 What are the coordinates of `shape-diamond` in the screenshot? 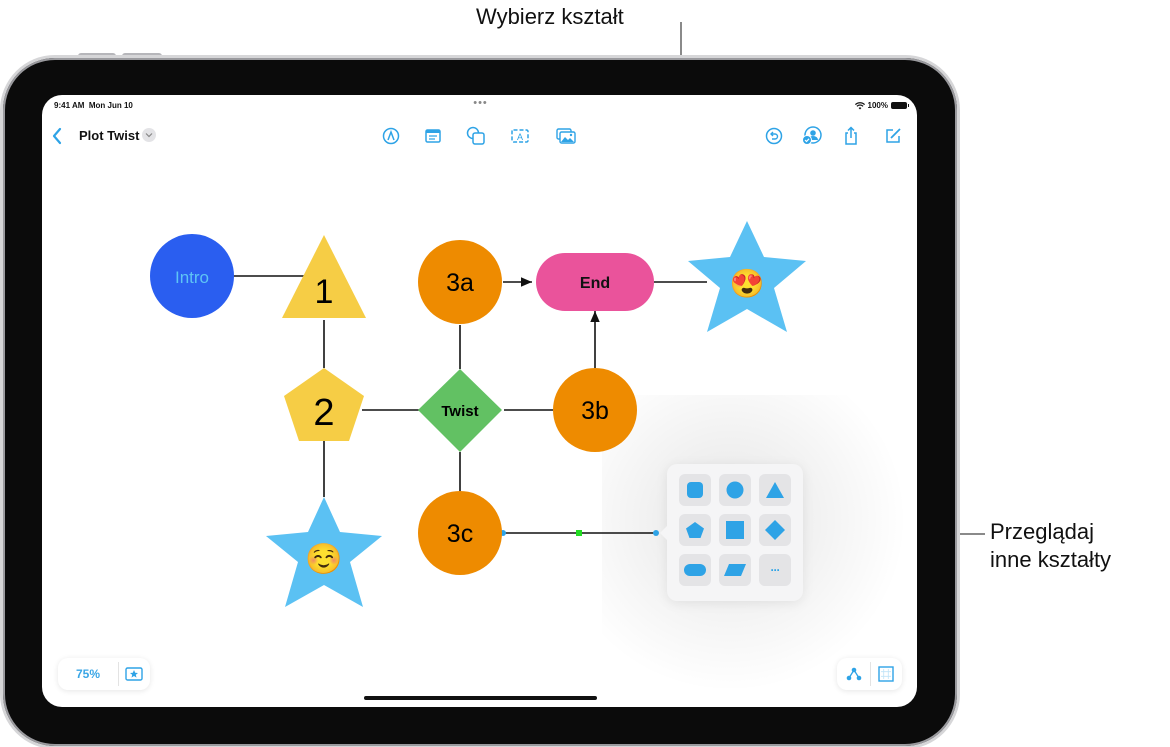 It's located at (775, 530).